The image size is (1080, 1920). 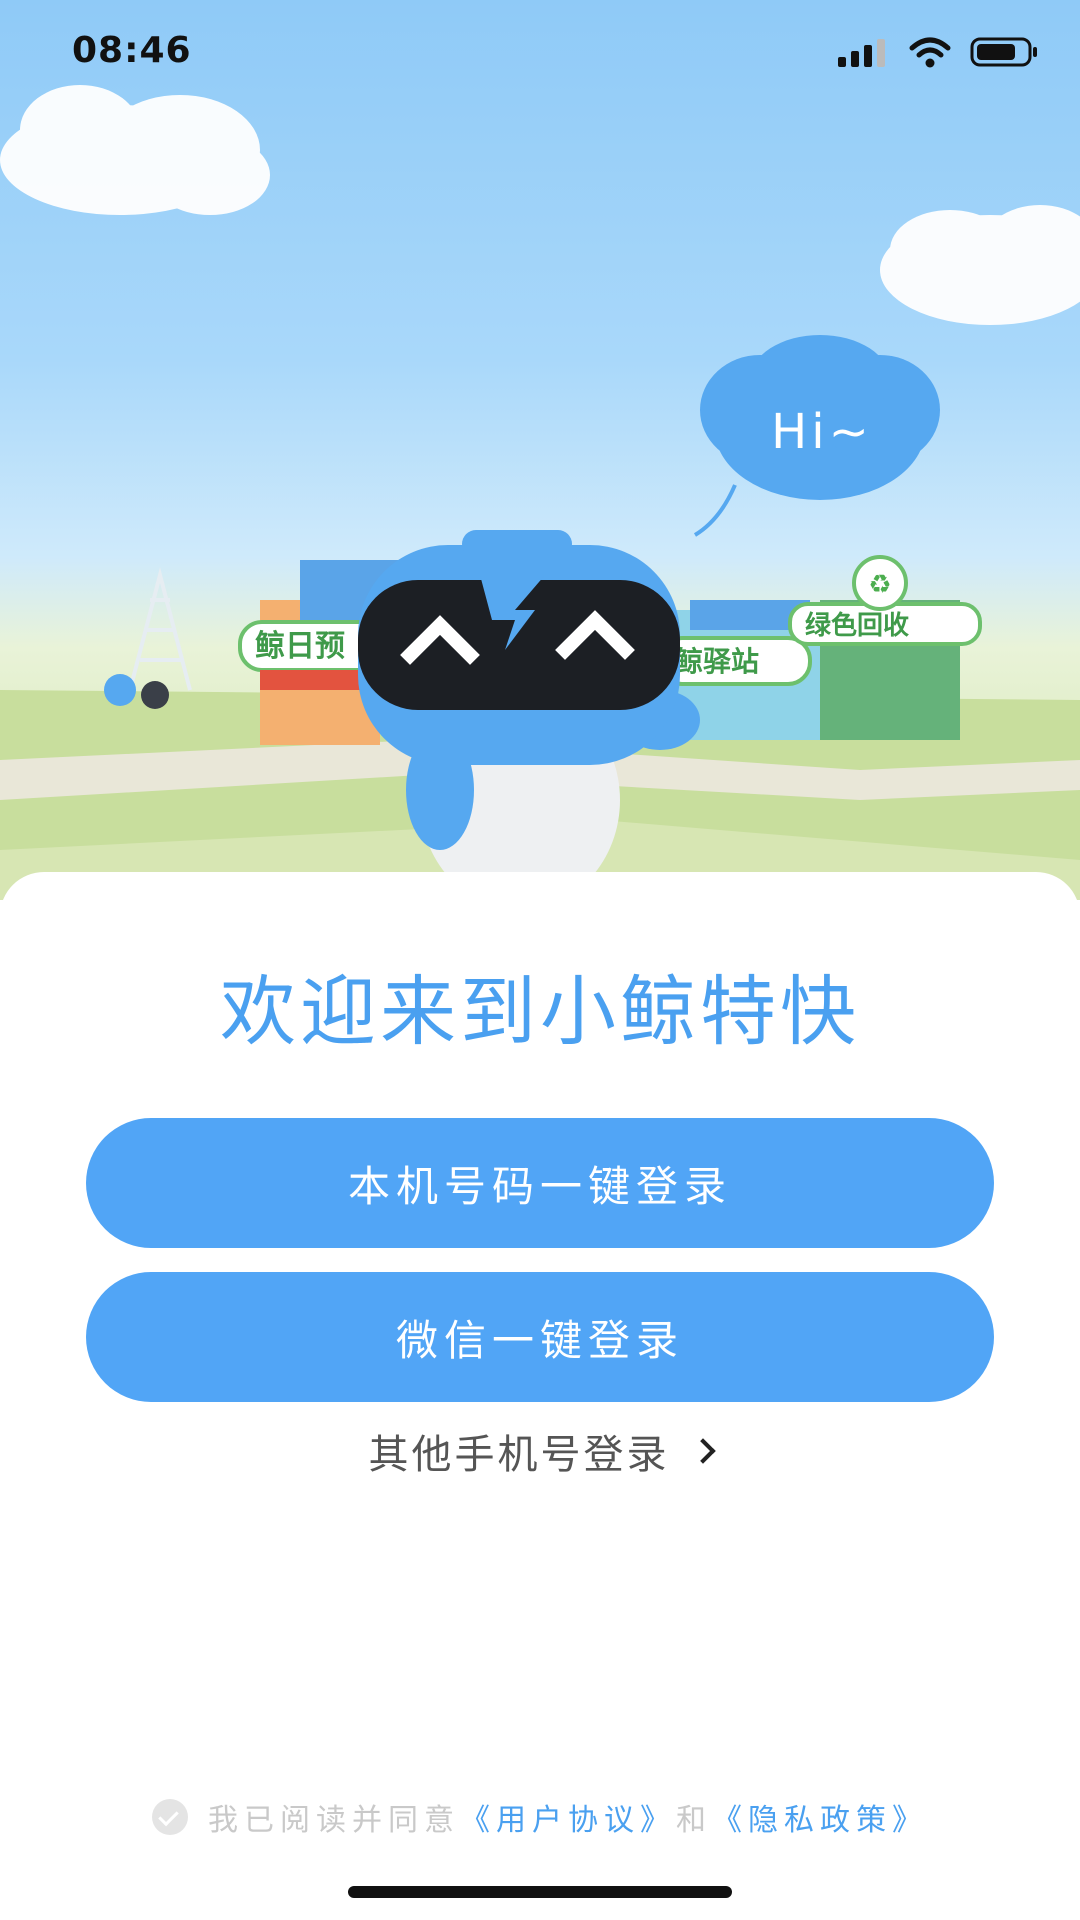 What do you see at coordinates (132, 50) in the screenshot?
I see `status-time: 08:46` at bounding box center [132, 50].